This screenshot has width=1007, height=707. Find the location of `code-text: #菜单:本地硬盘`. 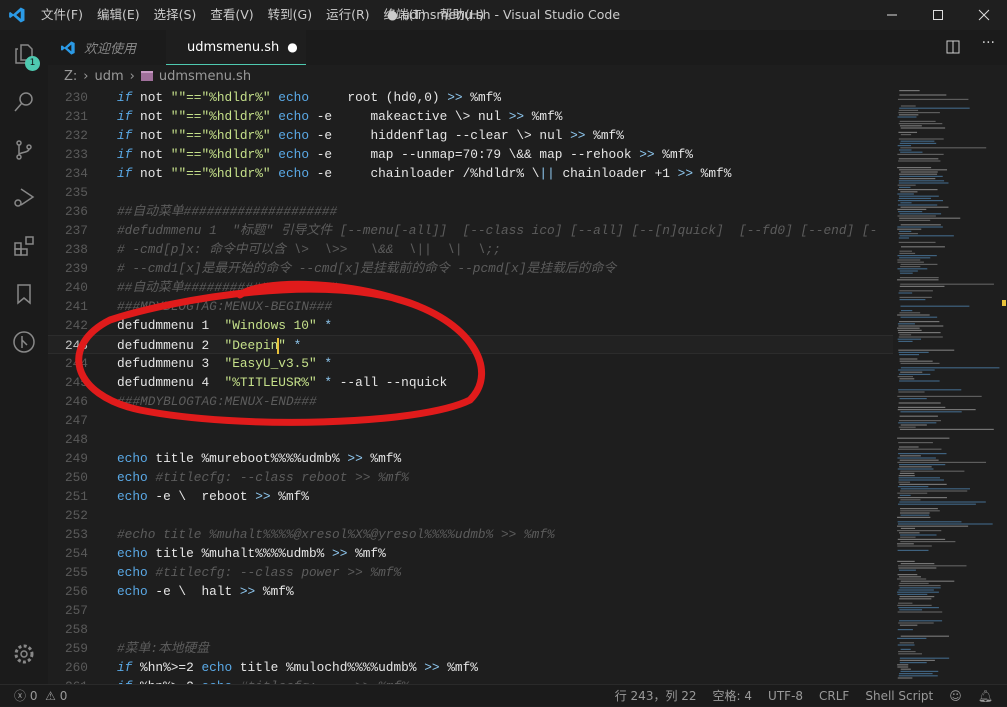

code-text: #菜单:本地硬盘 is located at coordinates (163, 648).